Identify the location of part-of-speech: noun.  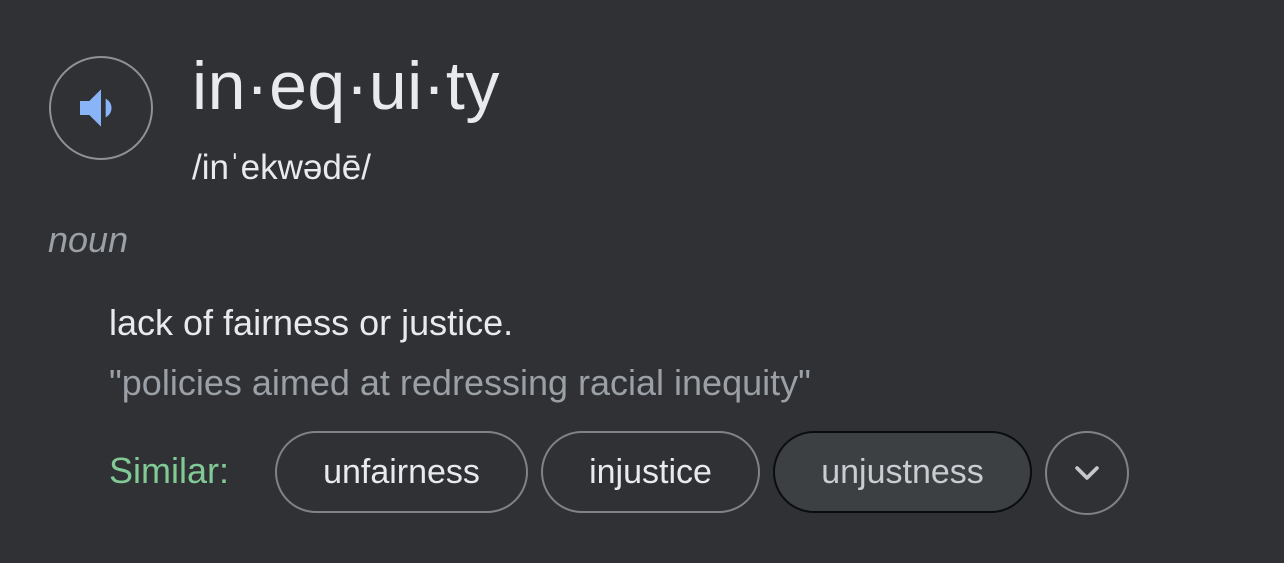
(88, 239).